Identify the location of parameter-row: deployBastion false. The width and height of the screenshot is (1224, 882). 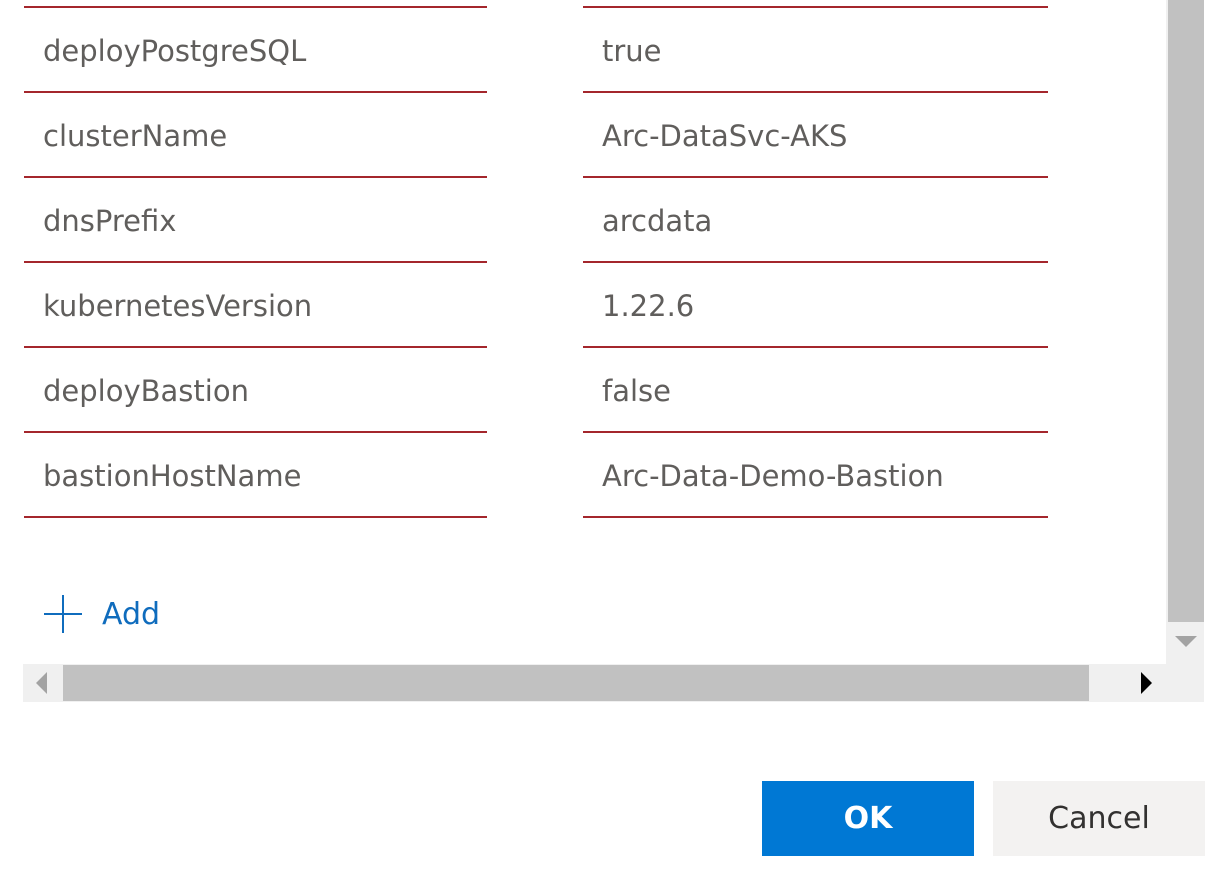
(536, 392).